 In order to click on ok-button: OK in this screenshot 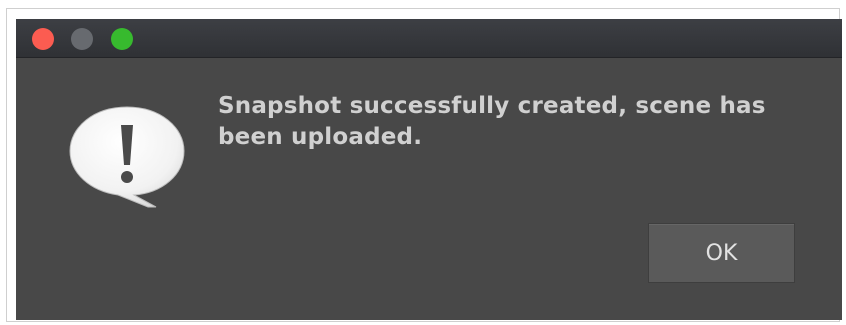, I will do `click(721, 253)`.